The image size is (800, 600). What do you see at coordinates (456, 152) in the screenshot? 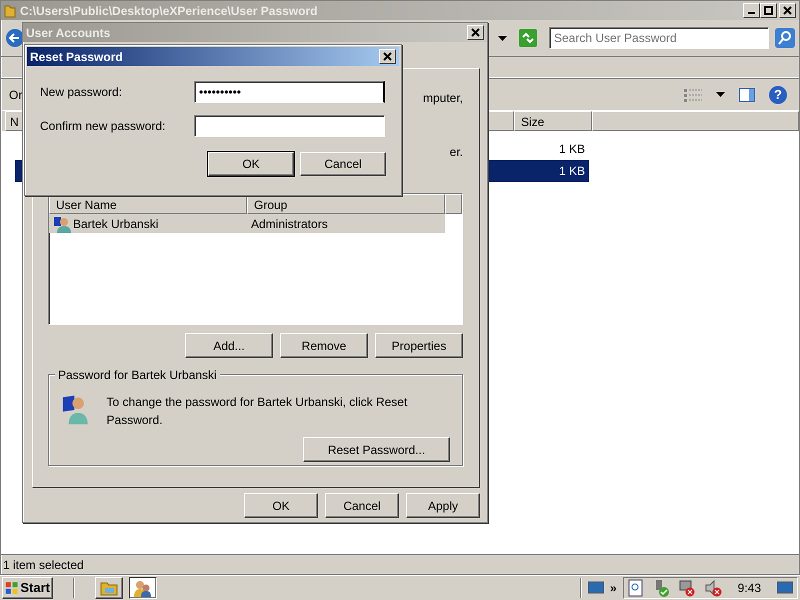
I see `intro-text: er.` at bounding box center [456, 152].